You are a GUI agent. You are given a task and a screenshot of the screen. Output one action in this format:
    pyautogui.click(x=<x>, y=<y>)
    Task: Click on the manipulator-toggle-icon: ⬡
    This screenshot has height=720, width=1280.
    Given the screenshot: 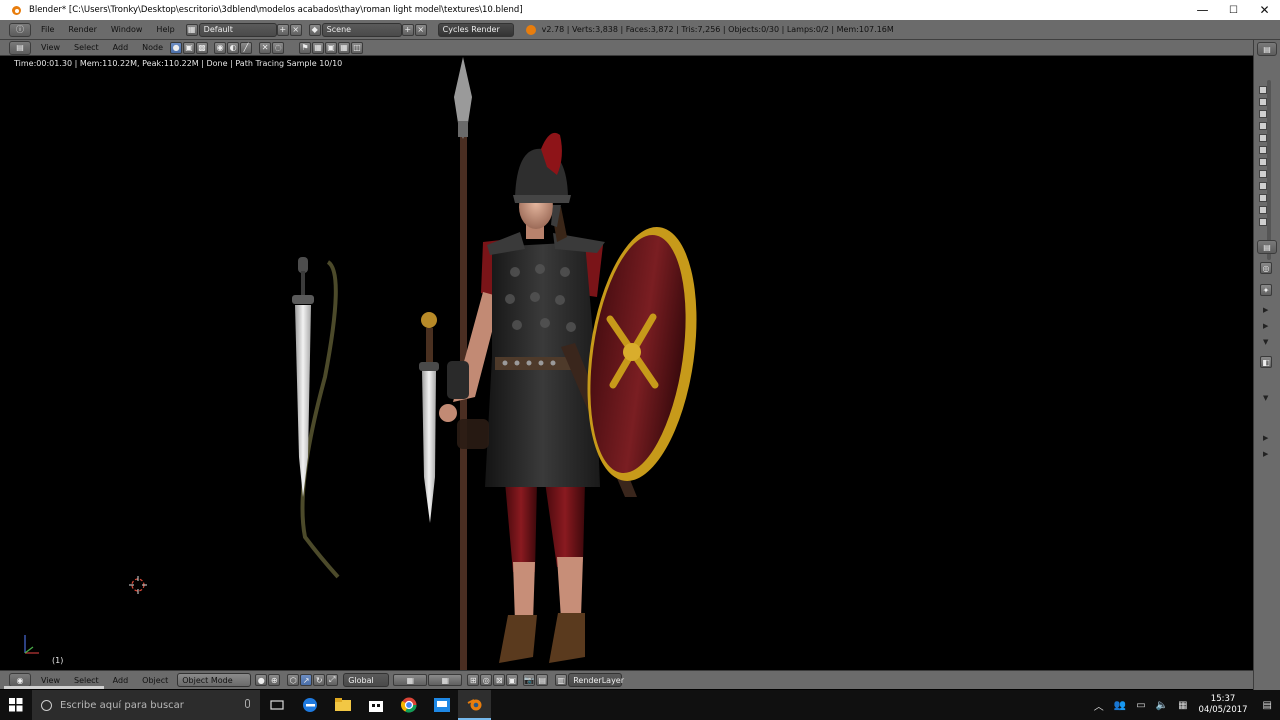 What is the action you would take?
    pyautogui.click(x=293, y=680)
    